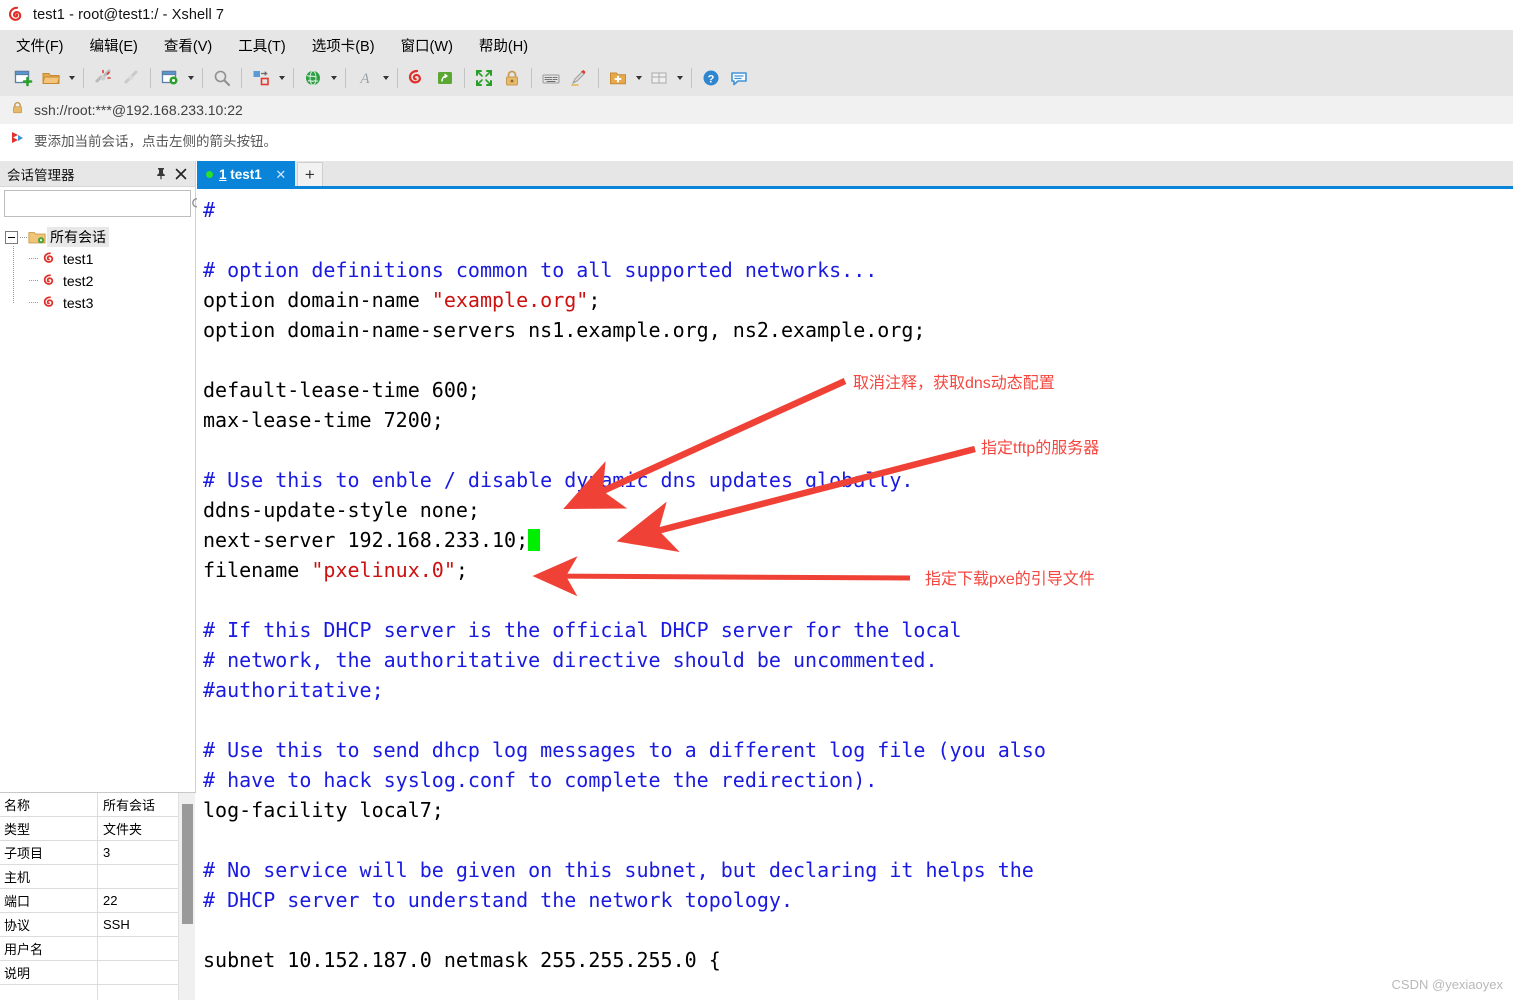 The image size is (1513, 1000). What do you see at coordinates (638, 78) in the screenshot?
I see `add-folder-caret-icon` at bounding box center [638, 78].